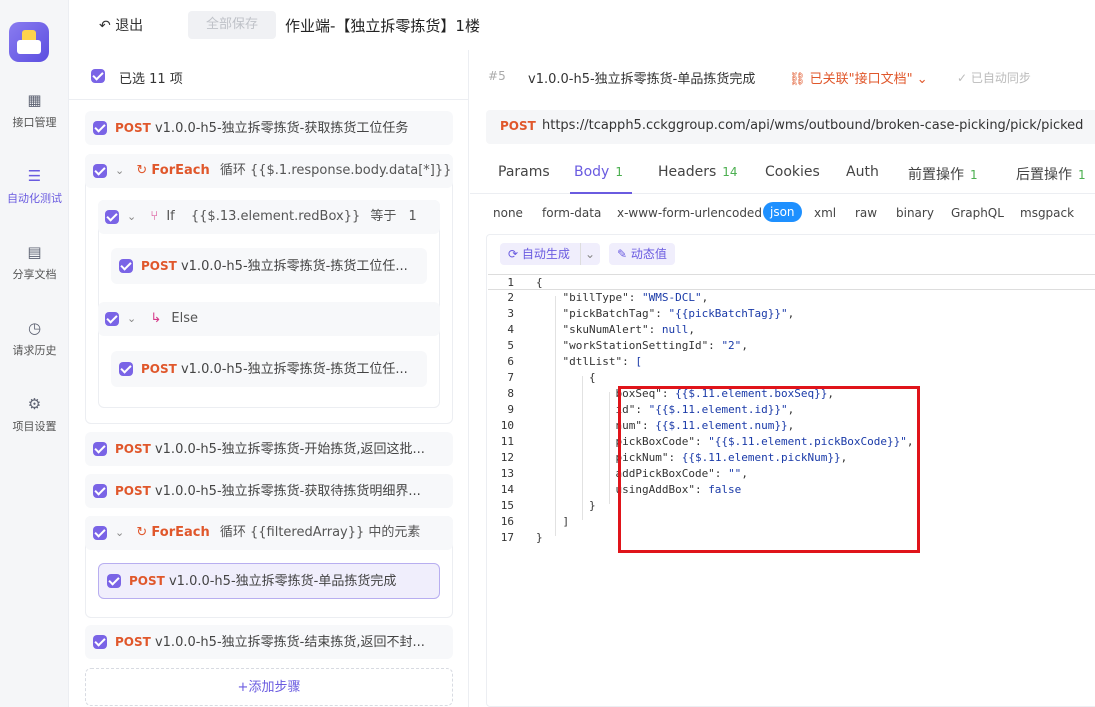  Describe the element at coordinates (791, 282) in the screenshot. I see `code-line: 1{` at that location.